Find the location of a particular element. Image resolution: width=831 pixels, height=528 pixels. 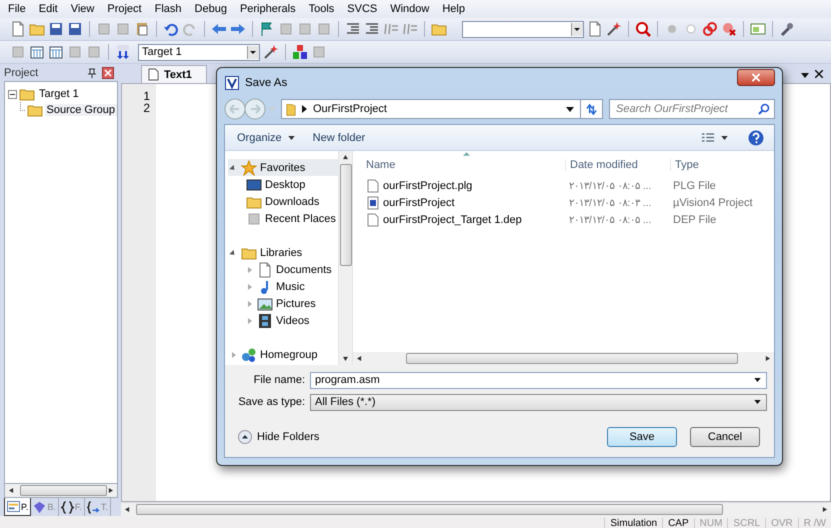

menu-item: View is located at coordinates (83, 9).